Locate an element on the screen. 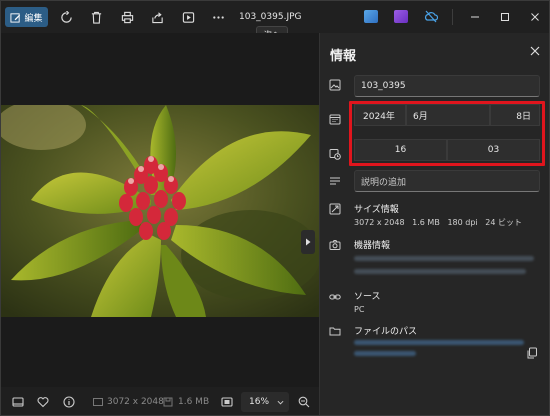  info-icon is located at coordinates (69, 402).